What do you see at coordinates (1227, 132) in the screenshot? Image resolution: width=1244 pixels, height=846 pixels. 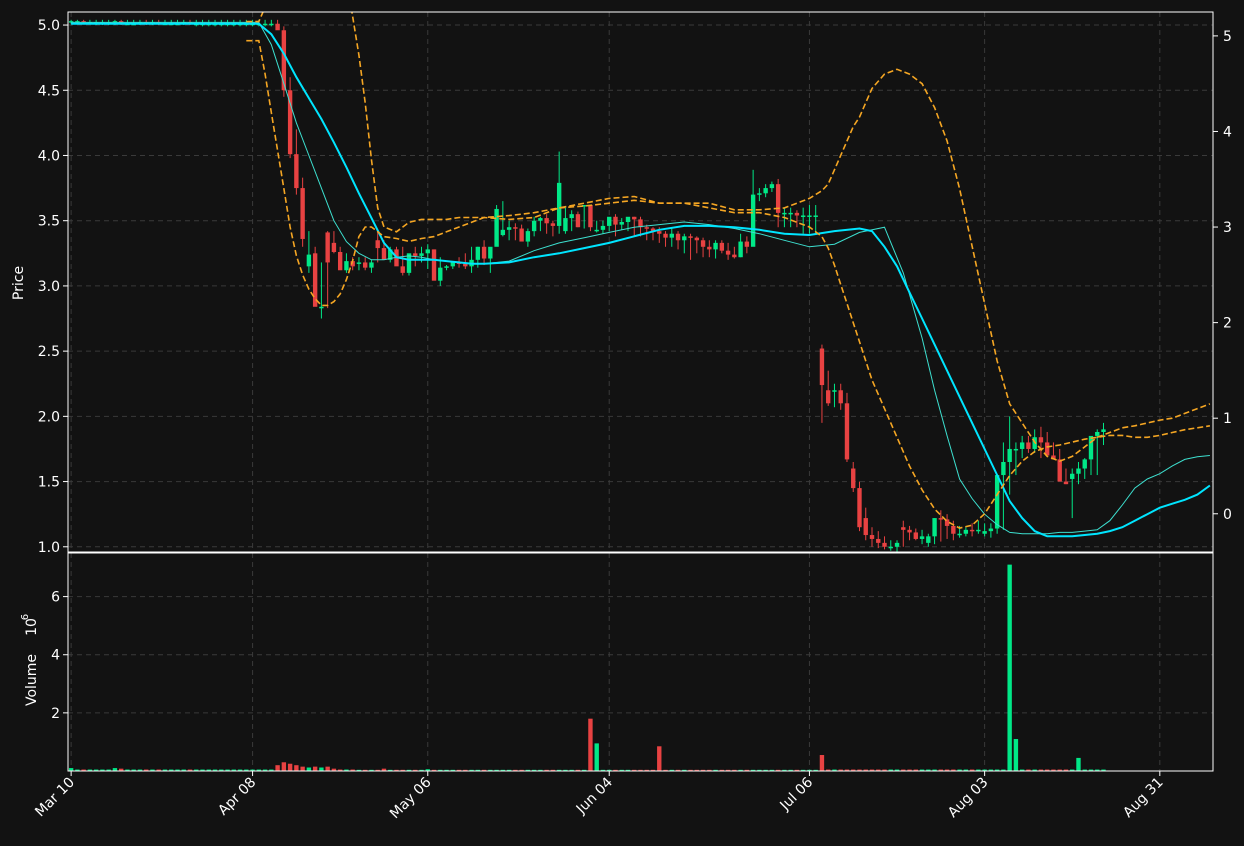 I see `right-tick-label: 4` at bounding box center [1227, 132].